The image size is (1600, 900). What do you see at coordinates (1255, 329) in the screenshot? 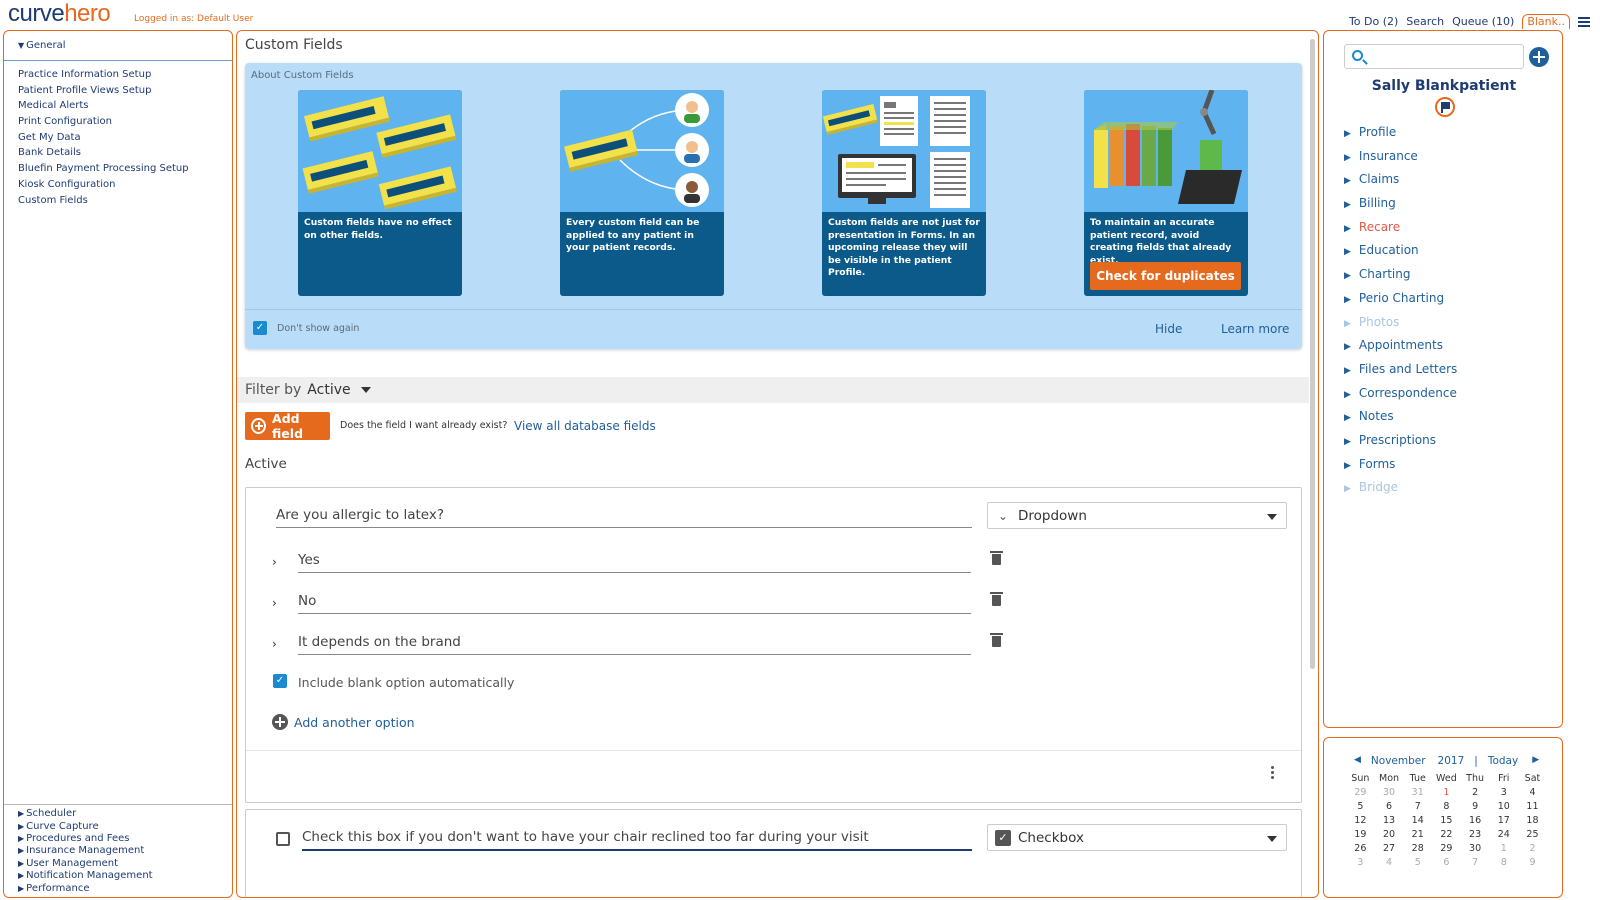
I see `learn-more-link: Learn more` at bounding box center [1255, 329].